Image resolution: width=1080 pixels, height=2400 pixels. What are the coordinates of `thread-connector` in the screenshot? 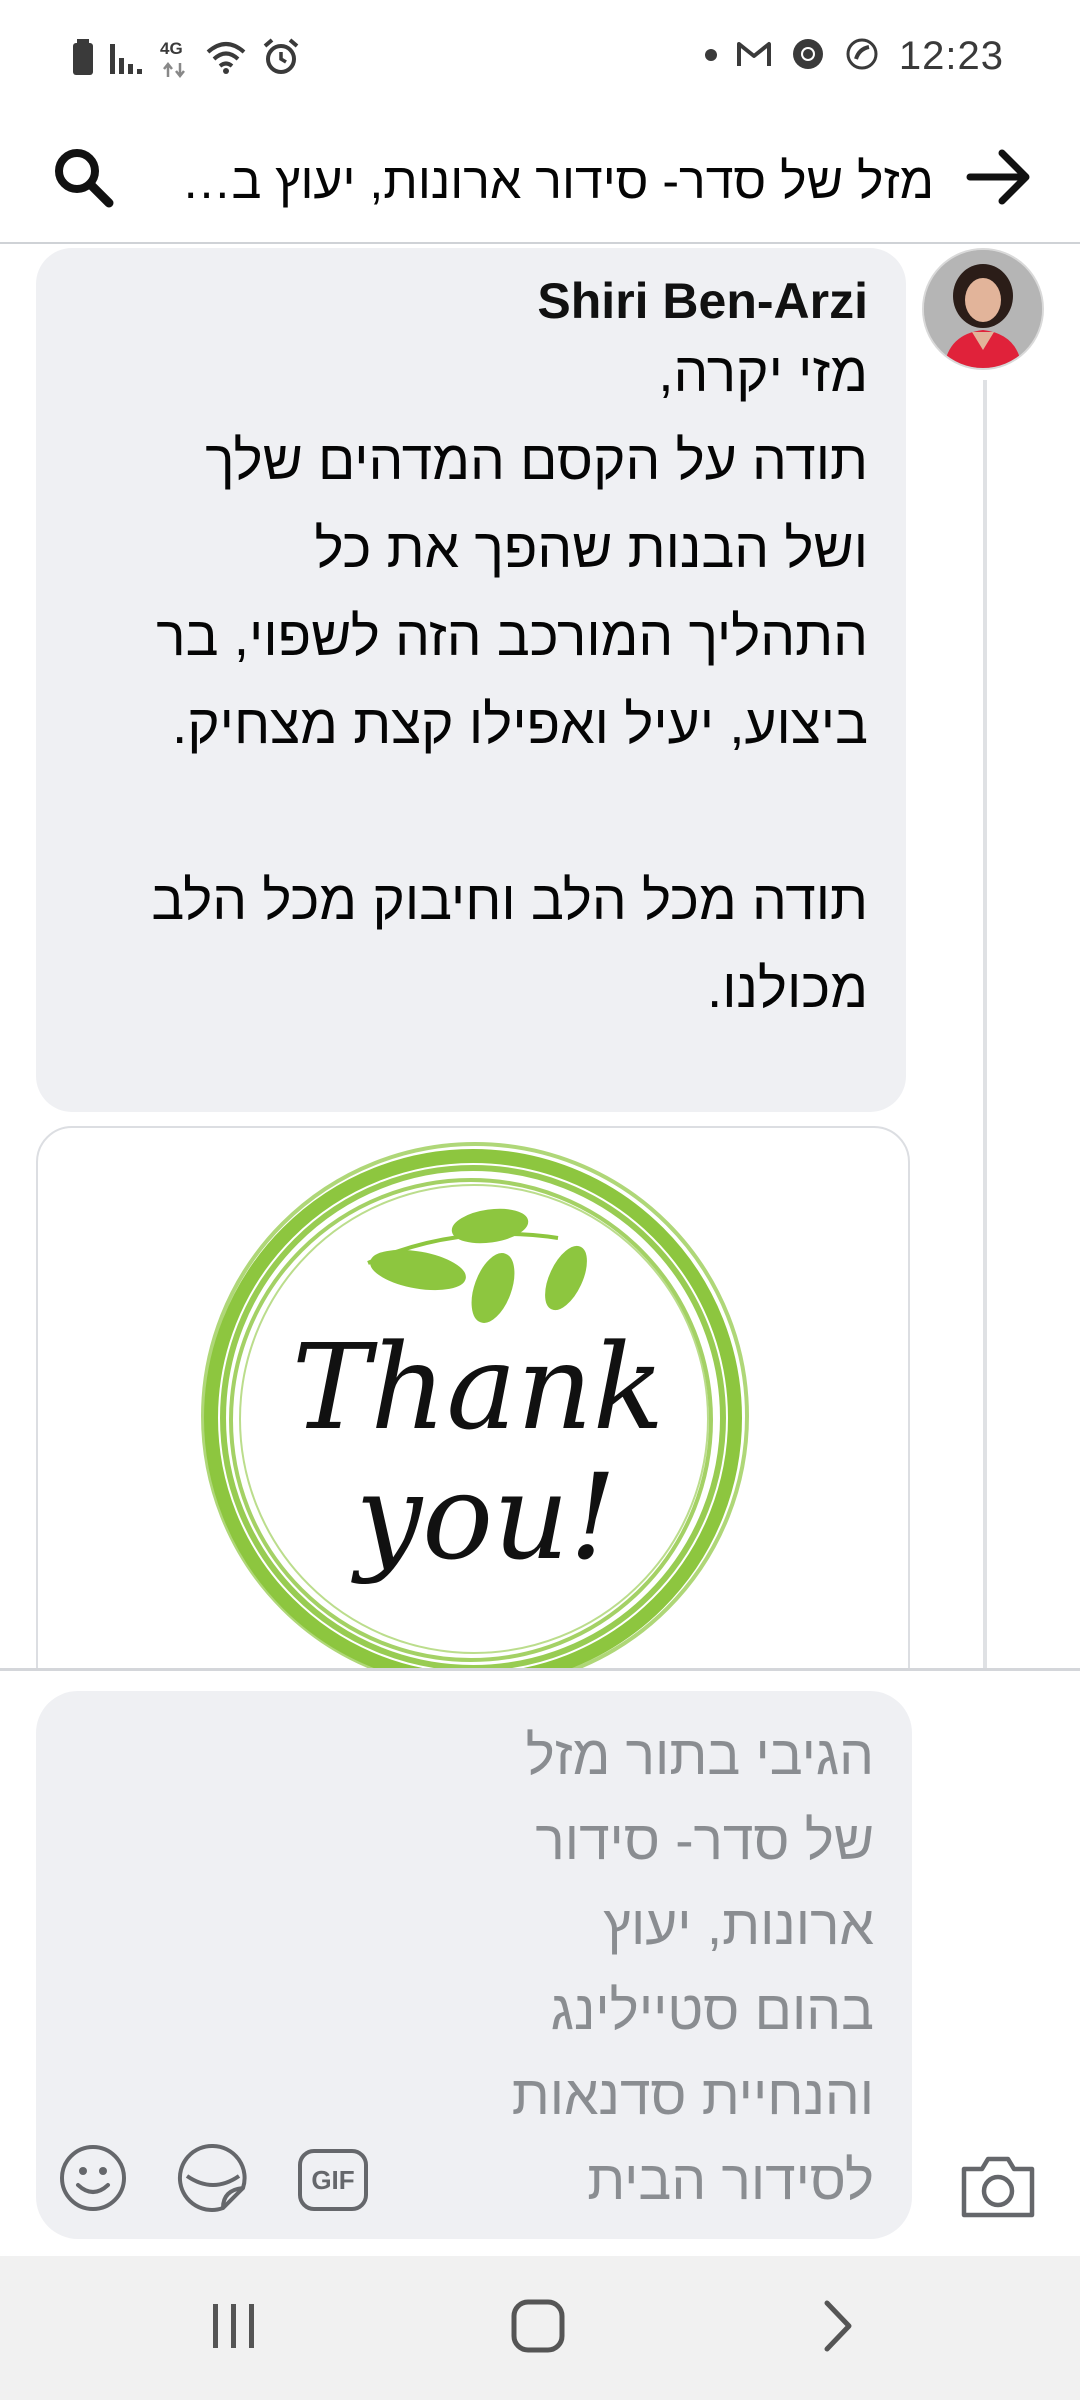 It's located at (985, 1024).